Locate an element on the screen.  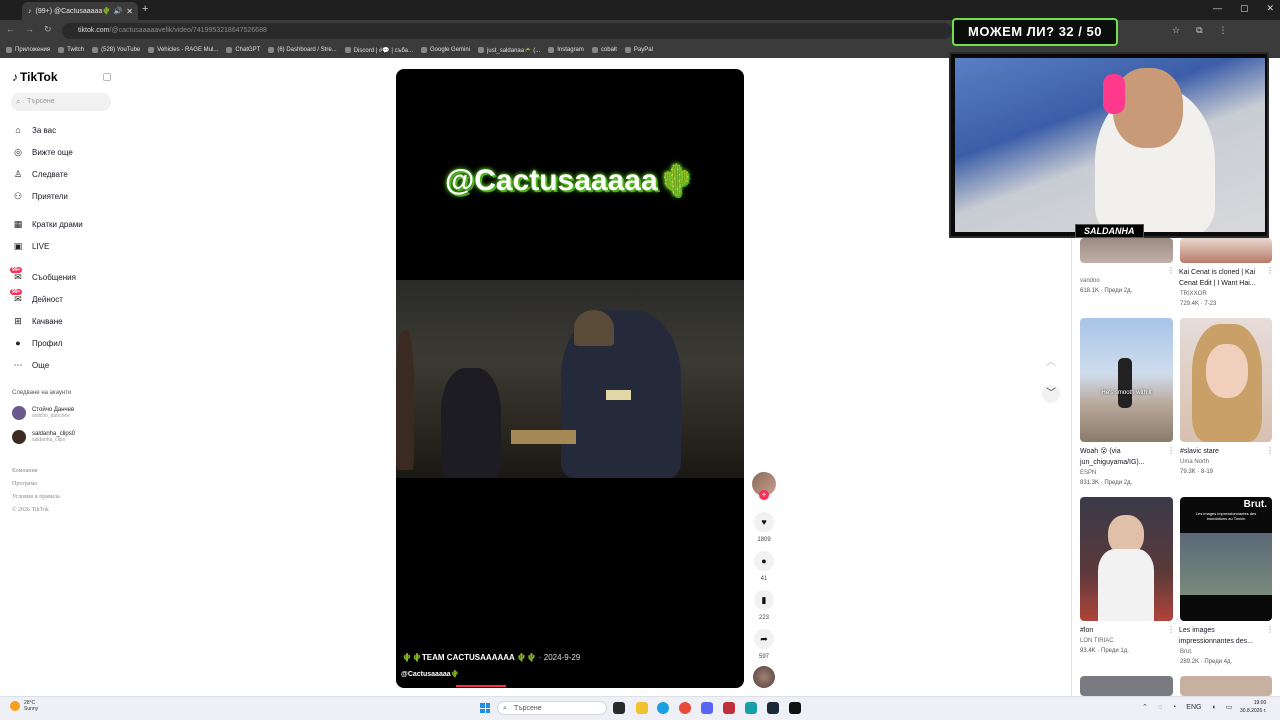
save-action: ▮ 223 is located at coordinates (764, 605).